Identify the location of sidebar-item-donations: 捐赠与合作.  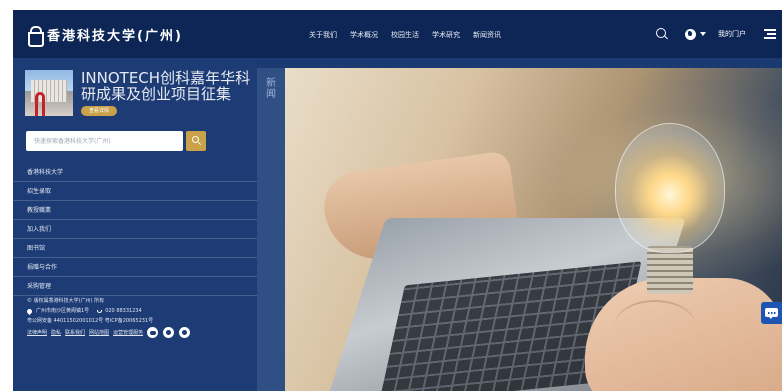
(135, 267).